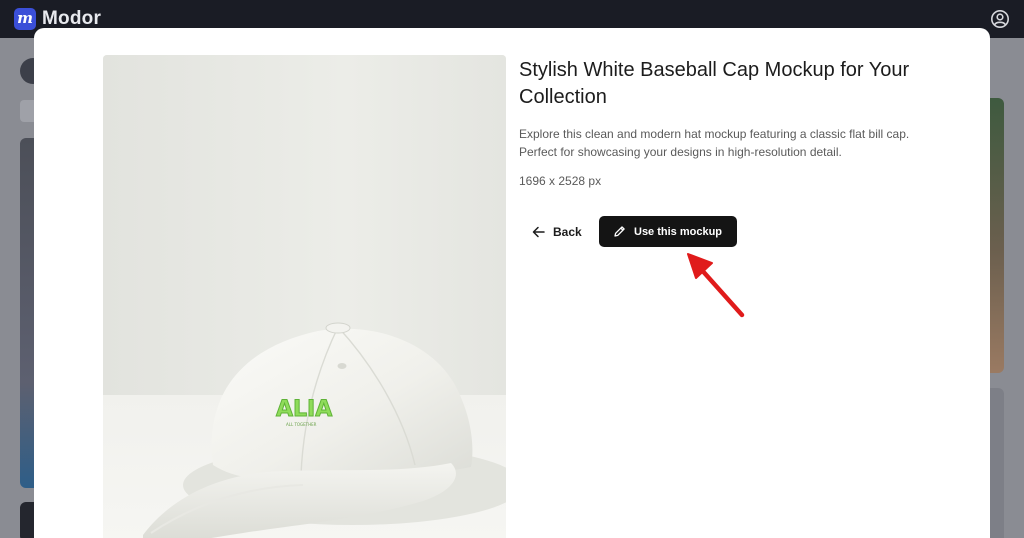 Image resolution: width=1024 pixels, height=538 pixels. Describe the element at coordinates (1000, 19) in the screenshot. I see `user-circle-icon` at that location.